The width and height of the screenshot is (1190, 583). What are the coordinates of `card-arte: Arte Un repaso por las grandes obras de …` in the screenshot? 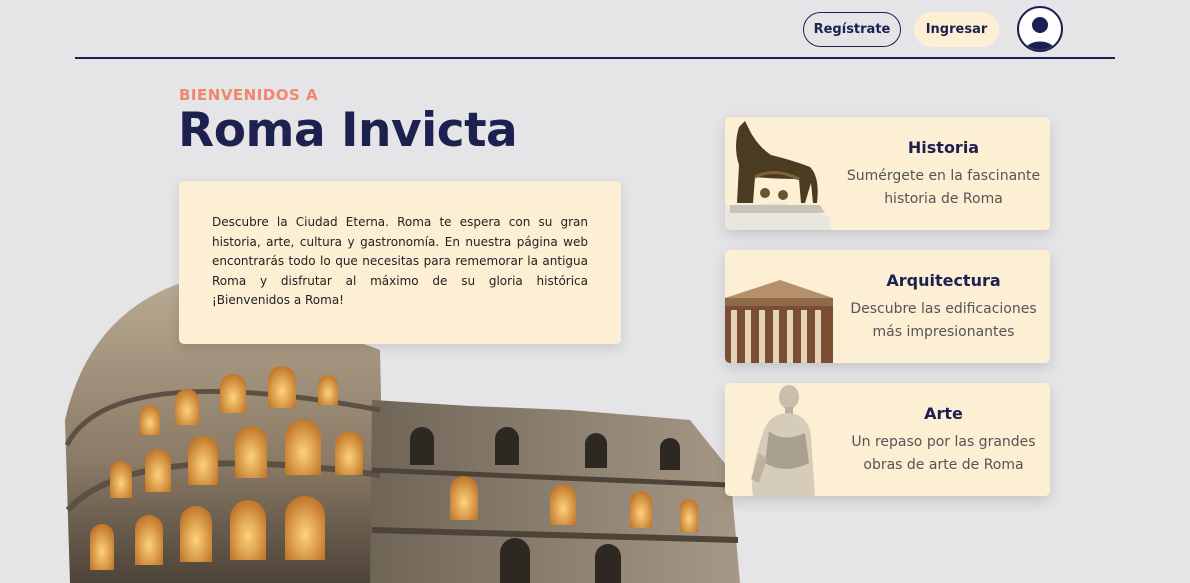 It's located at (887, 439).